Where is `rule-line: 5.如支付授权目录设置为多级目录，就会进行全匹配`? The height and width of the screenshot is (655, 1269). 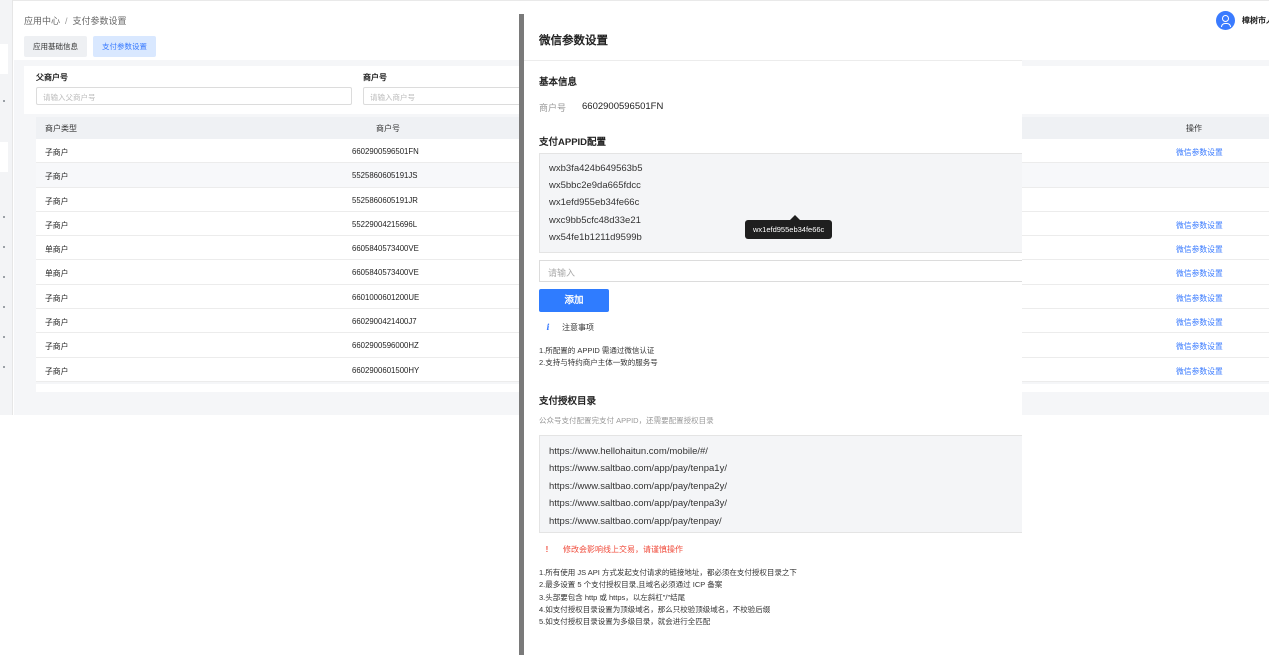
rule-line: 5.如支付授权目录设置为多级目录，就会进行全匹配 is located at coordinates (625, 622).